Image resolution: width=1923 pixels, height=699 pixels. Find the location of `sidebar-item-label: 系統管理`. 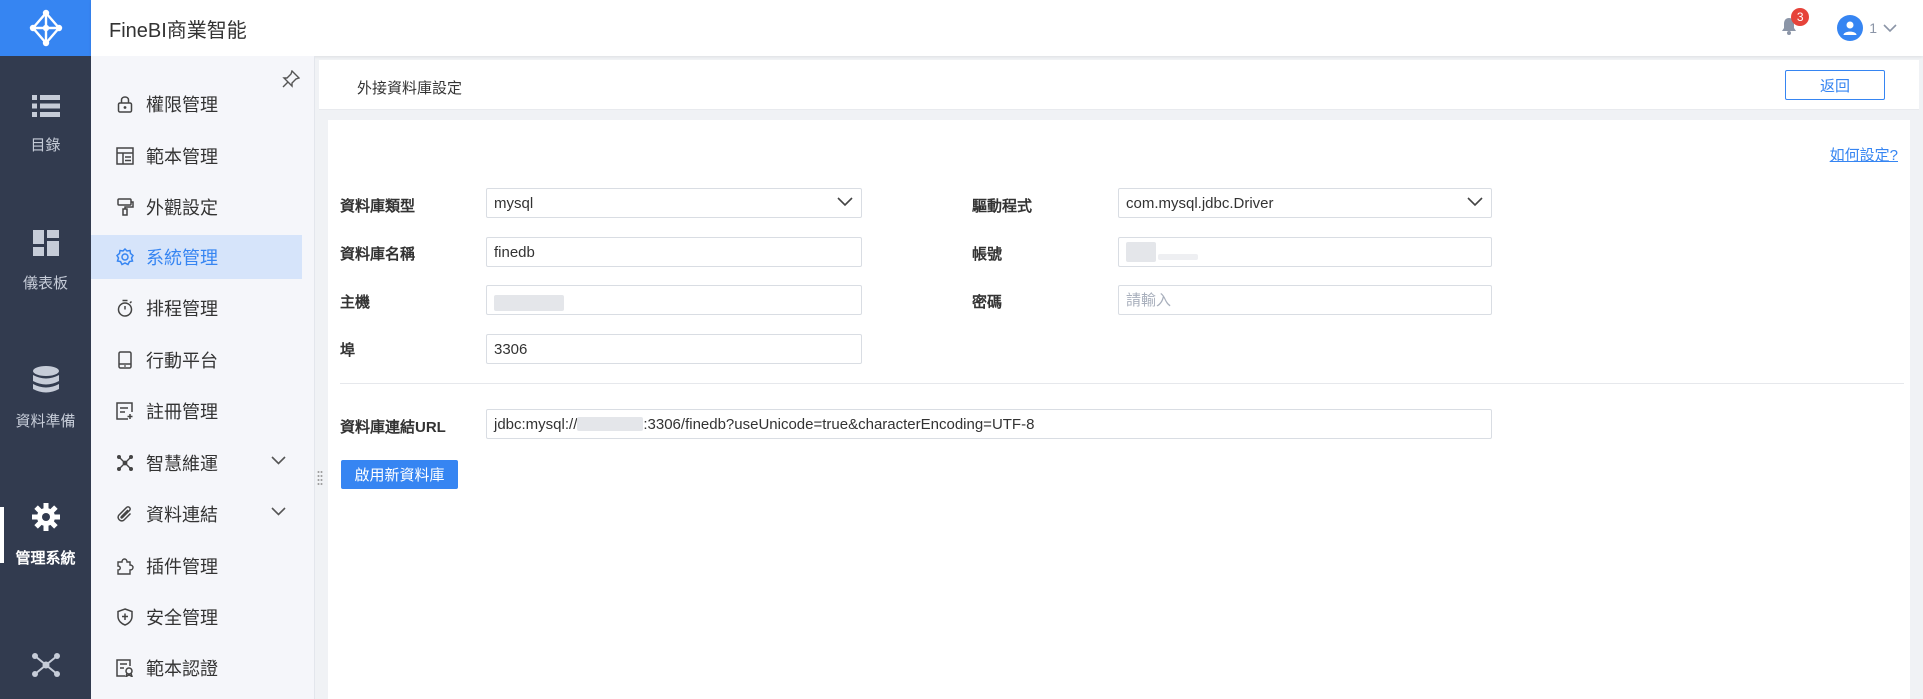

sidebar-item-label: 系統管理 is located at coordinates (182, 258).